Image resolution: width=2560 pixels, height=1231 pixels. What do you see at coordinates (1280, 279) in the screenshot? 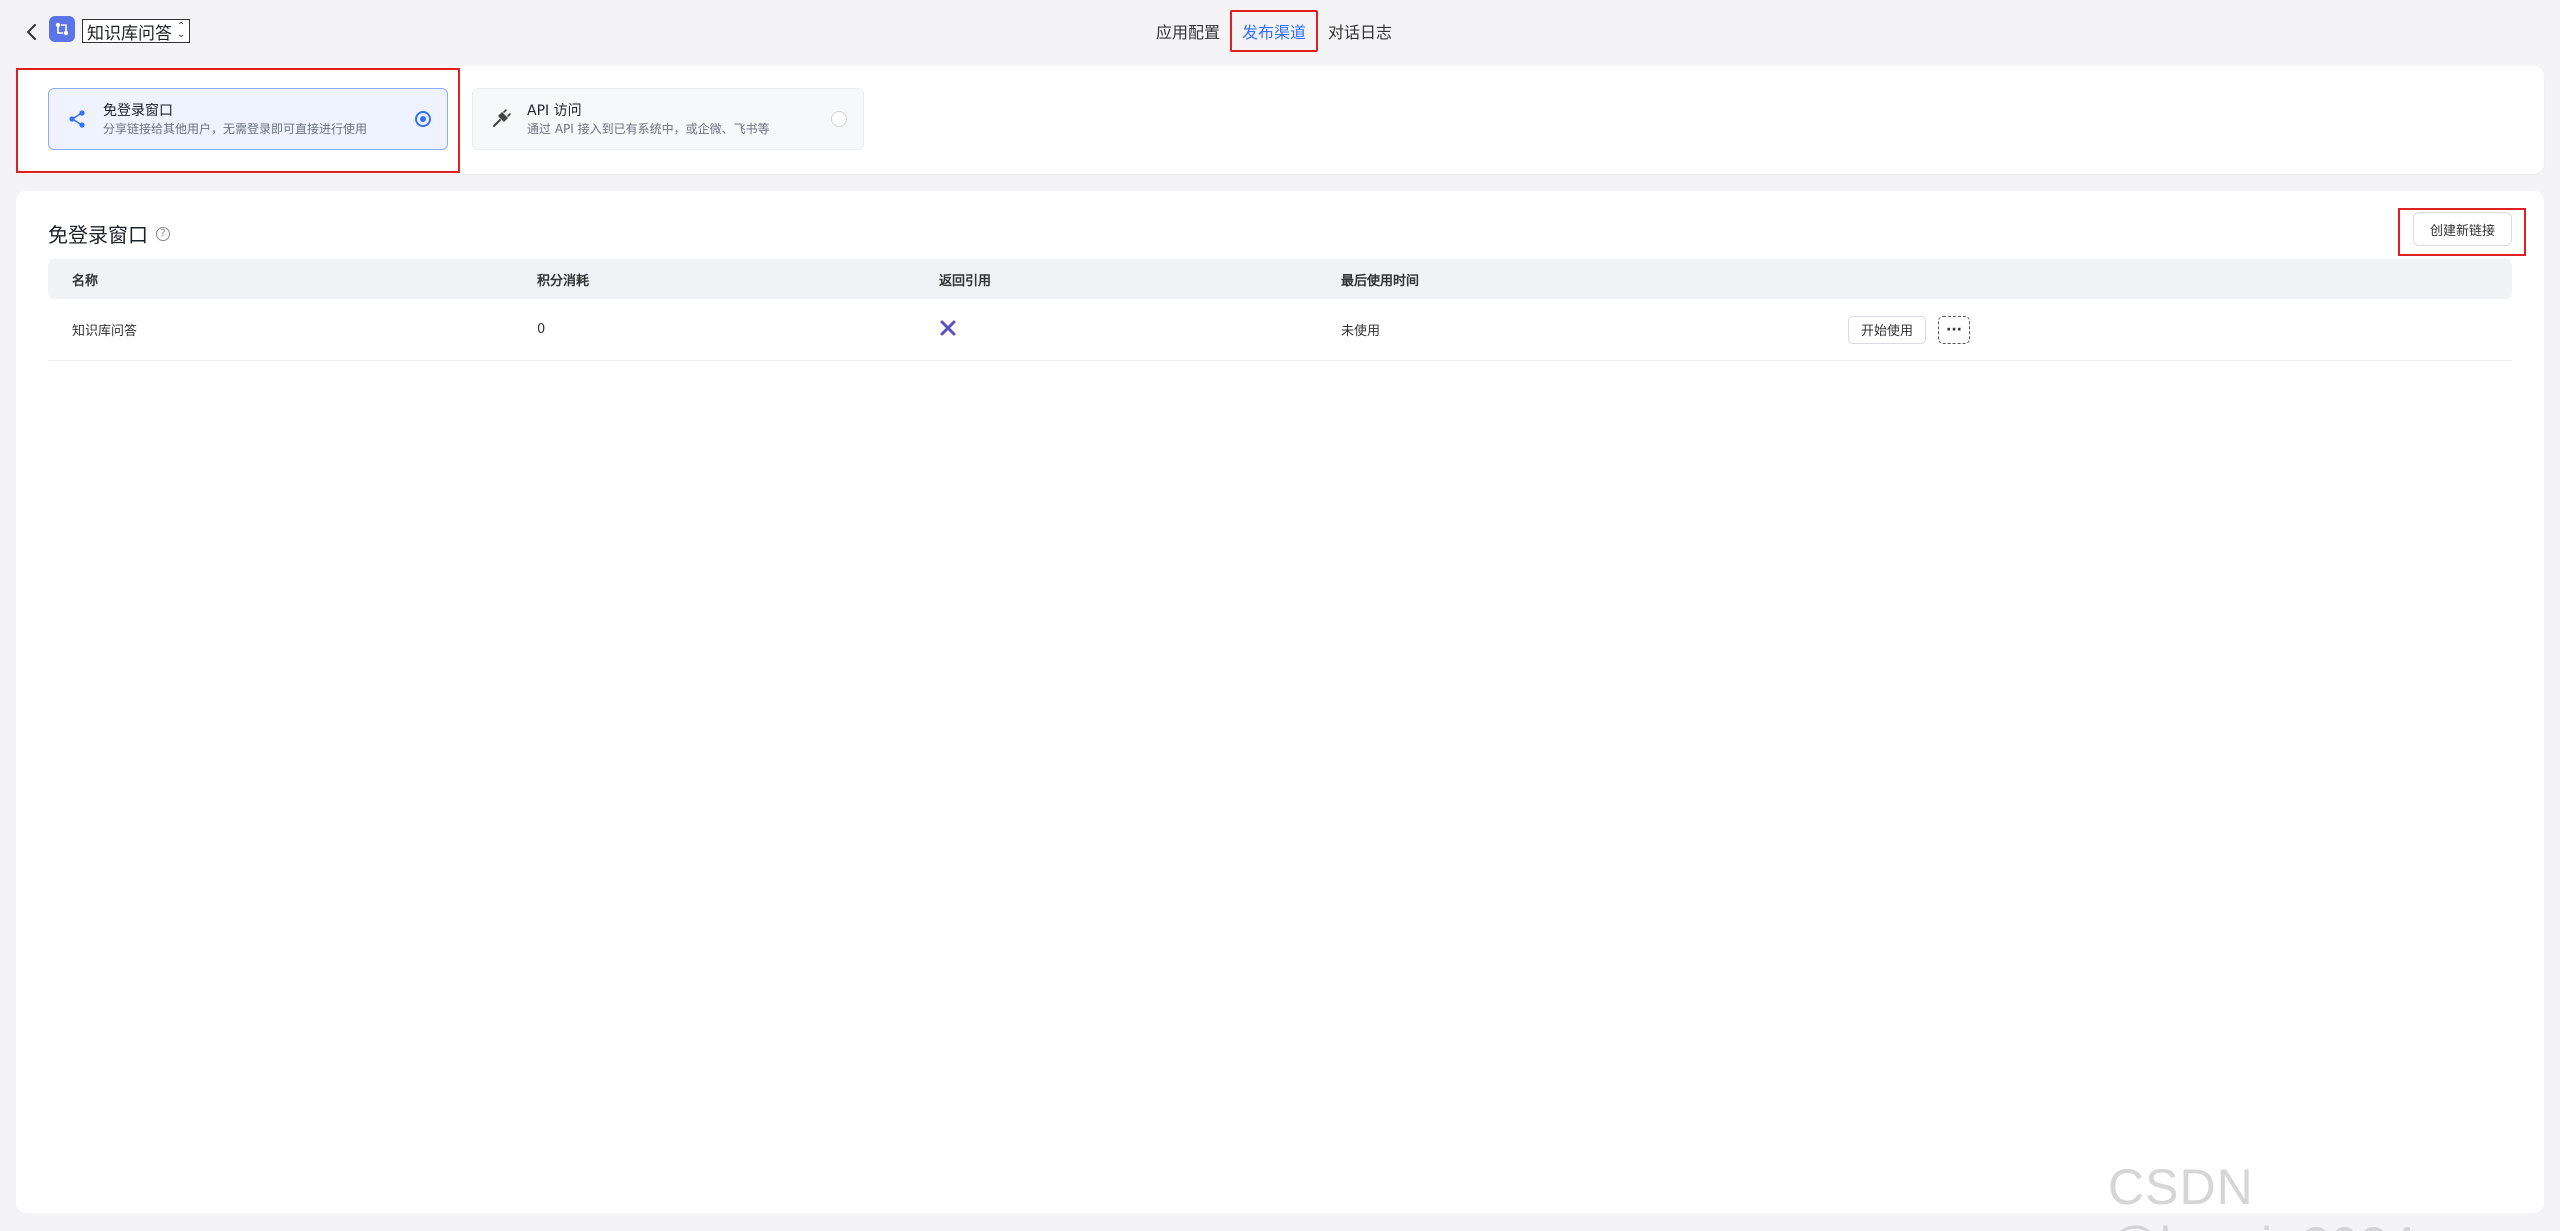
I see `table-header: 名称 积分消耗 返回引用 最后使用时间` at bounding box center [1280, 279].